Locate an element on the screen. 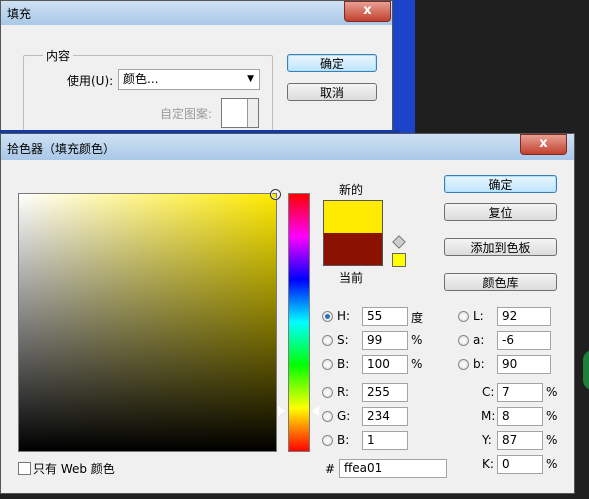 The image size is (589, 499). k-input: 0 is located at coordinates (520, 464).